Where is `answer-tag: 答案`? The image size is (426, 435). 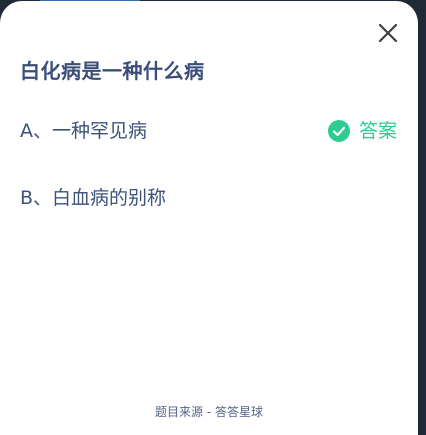
answer-tag: 答案 is located at coordinates (363, 131).